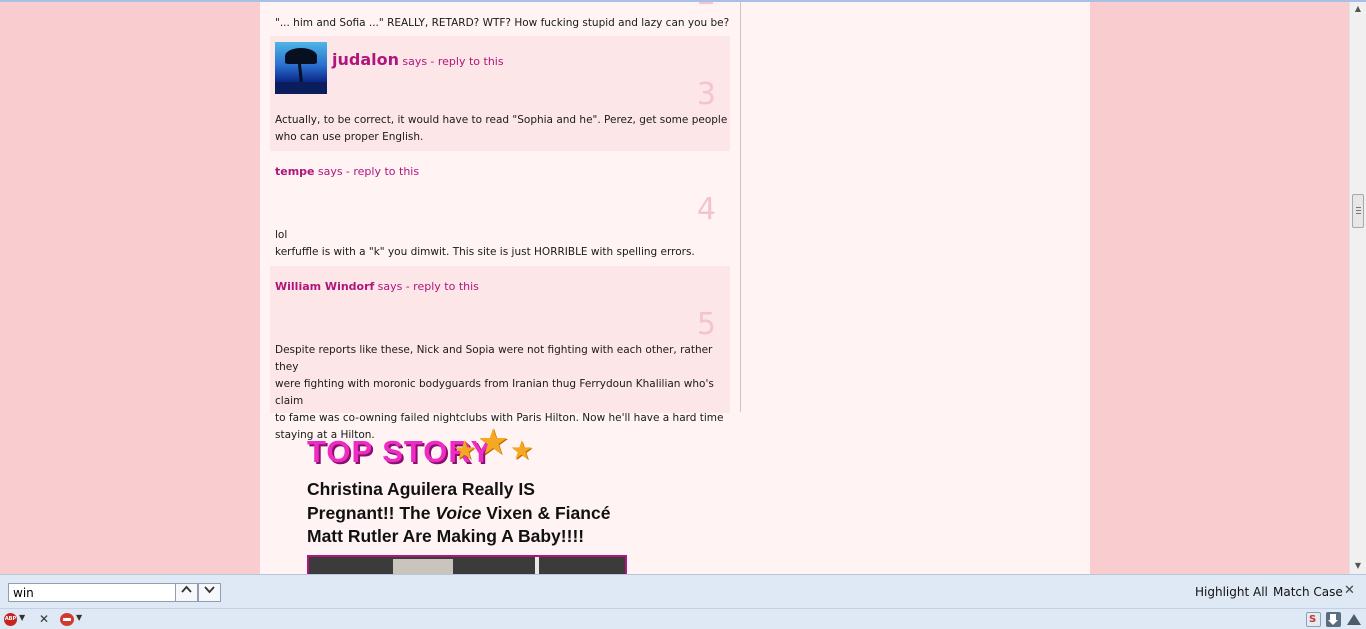 The height and width of the screenshot is (629, 1366). I want to click on adblock-icon: ABP, so click(10, 619).